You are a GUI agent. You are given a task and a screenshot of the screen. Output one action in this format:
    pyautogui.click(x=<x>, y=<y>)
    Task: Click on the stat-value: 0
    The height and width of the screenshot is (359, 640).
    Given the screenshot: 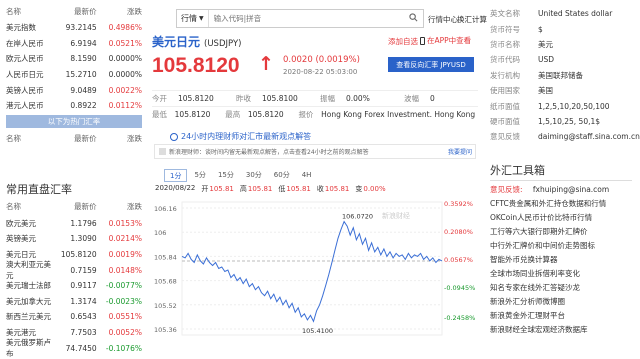 What is the action you would take?
    pyautogui.click(x=432, y=98)
    